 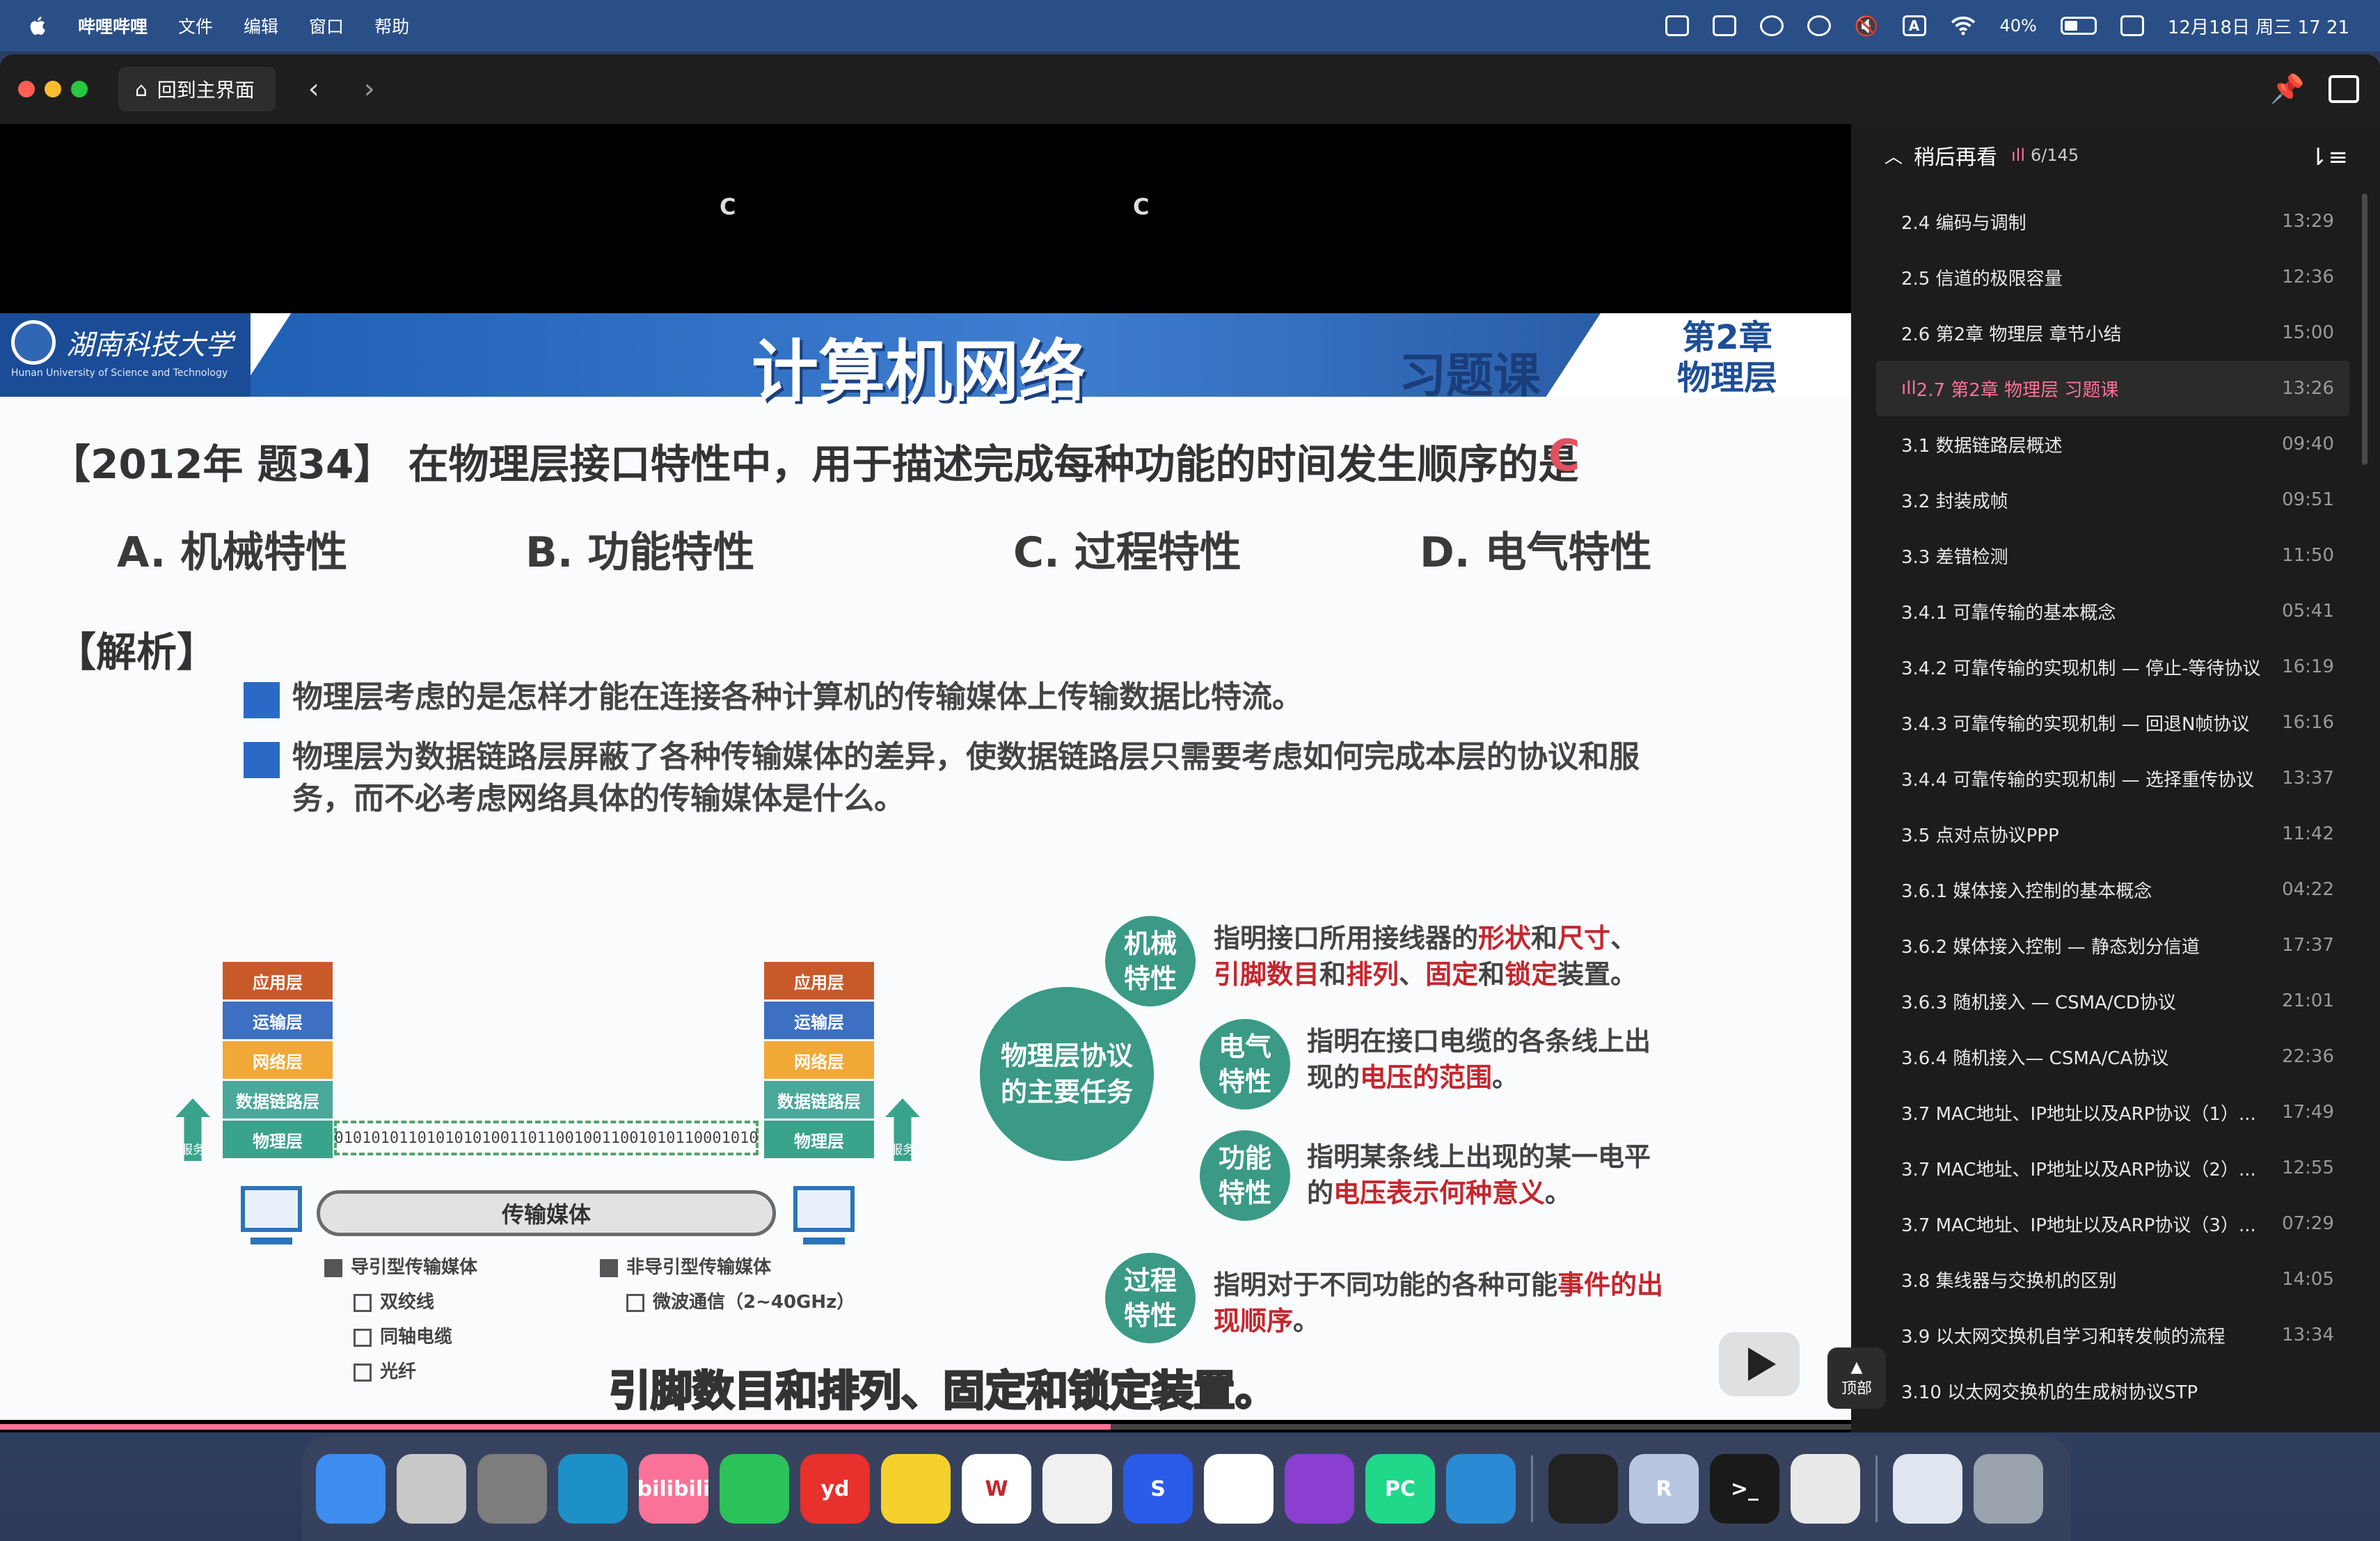 I want to click on task-procedural-circle: 过程特性, so click(x=1150, y=1298).